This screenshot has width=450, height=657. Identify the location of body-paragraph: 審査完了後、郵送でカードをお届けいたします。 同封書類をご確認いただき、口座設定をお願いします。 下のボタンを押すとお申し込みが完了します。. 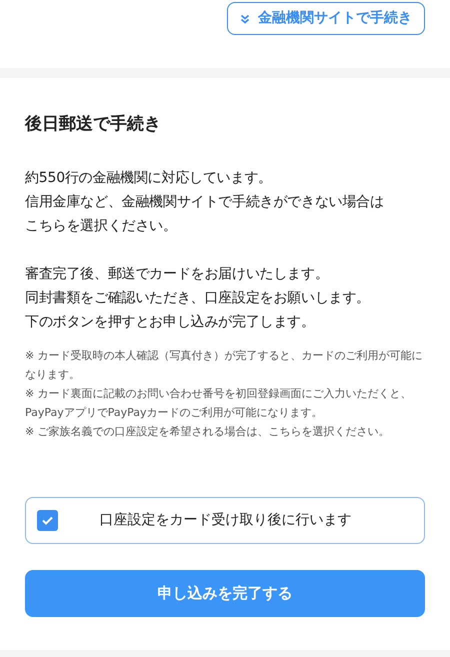
(198, 298).